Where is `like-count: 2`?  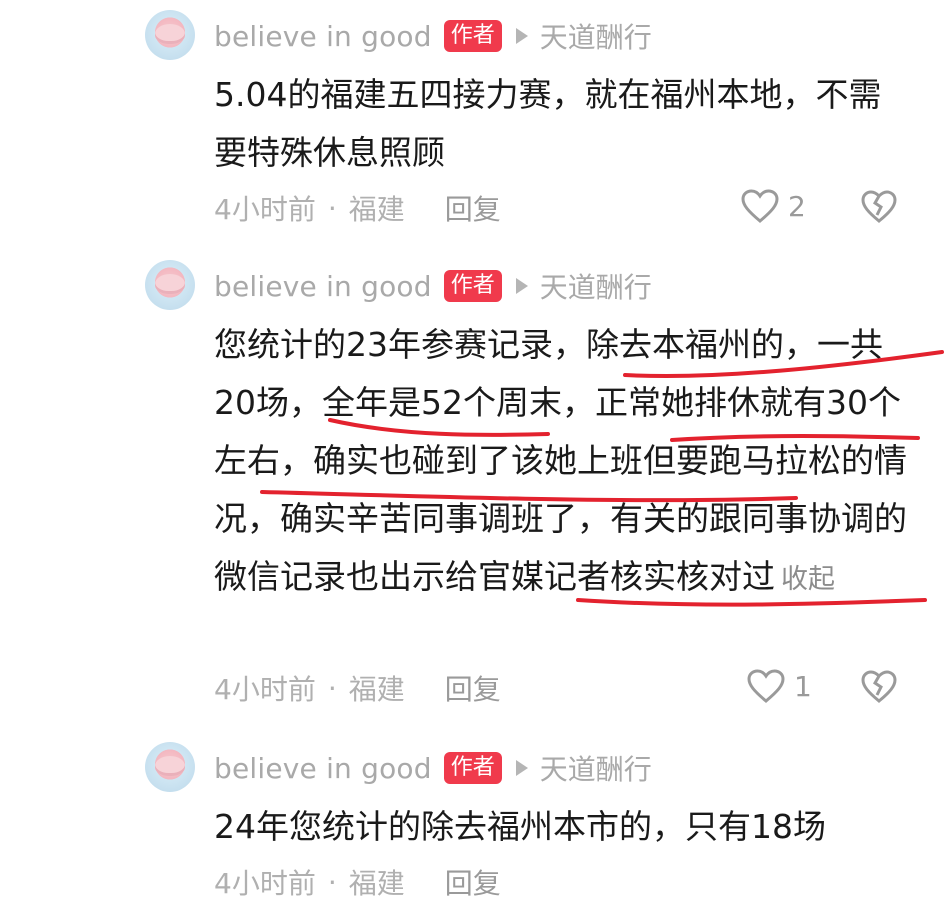 like-count: 2 is located at coordinates (797, 206).